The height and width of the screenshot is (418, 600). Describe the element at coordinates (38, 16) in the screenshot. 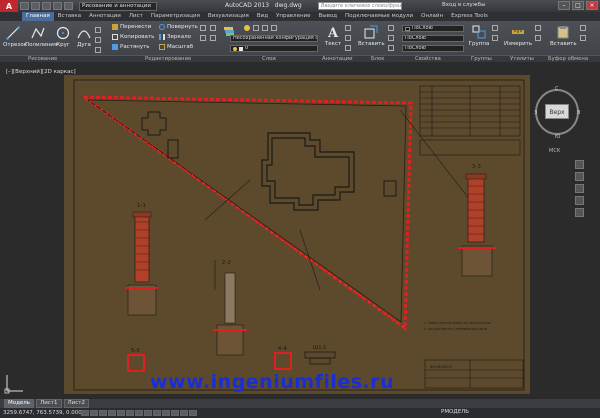

I see `tab-home: Главная` at that location.